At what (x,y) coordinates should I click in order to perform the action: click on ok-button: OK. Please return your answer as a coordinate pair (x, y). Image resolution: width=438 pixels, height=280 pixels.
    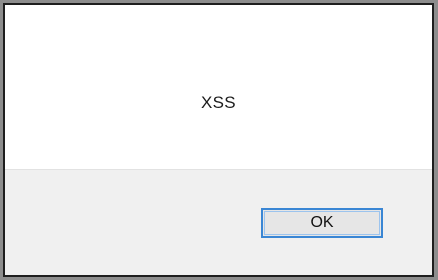
    Looking at the image, I should click on (322, 223).